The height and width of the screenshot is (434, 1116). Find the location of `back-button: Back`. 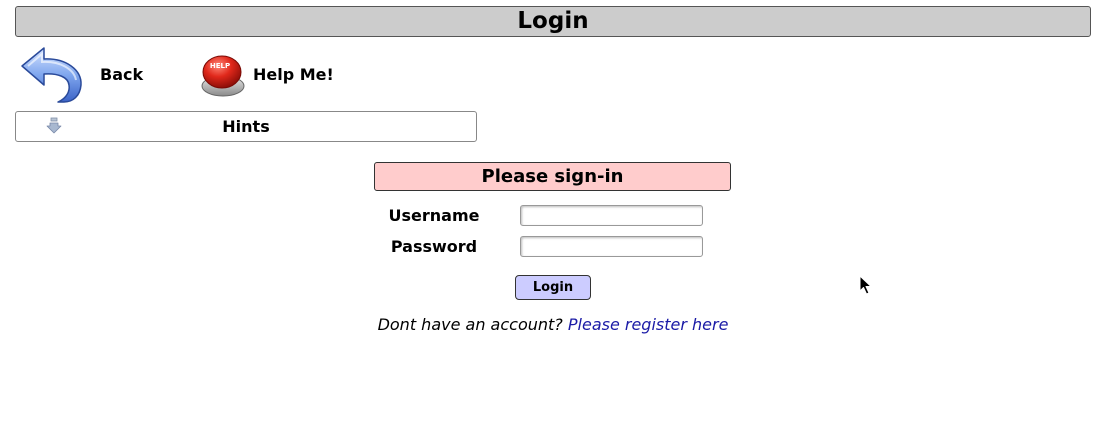

back-button: Back is located at coordinates (80, 74).